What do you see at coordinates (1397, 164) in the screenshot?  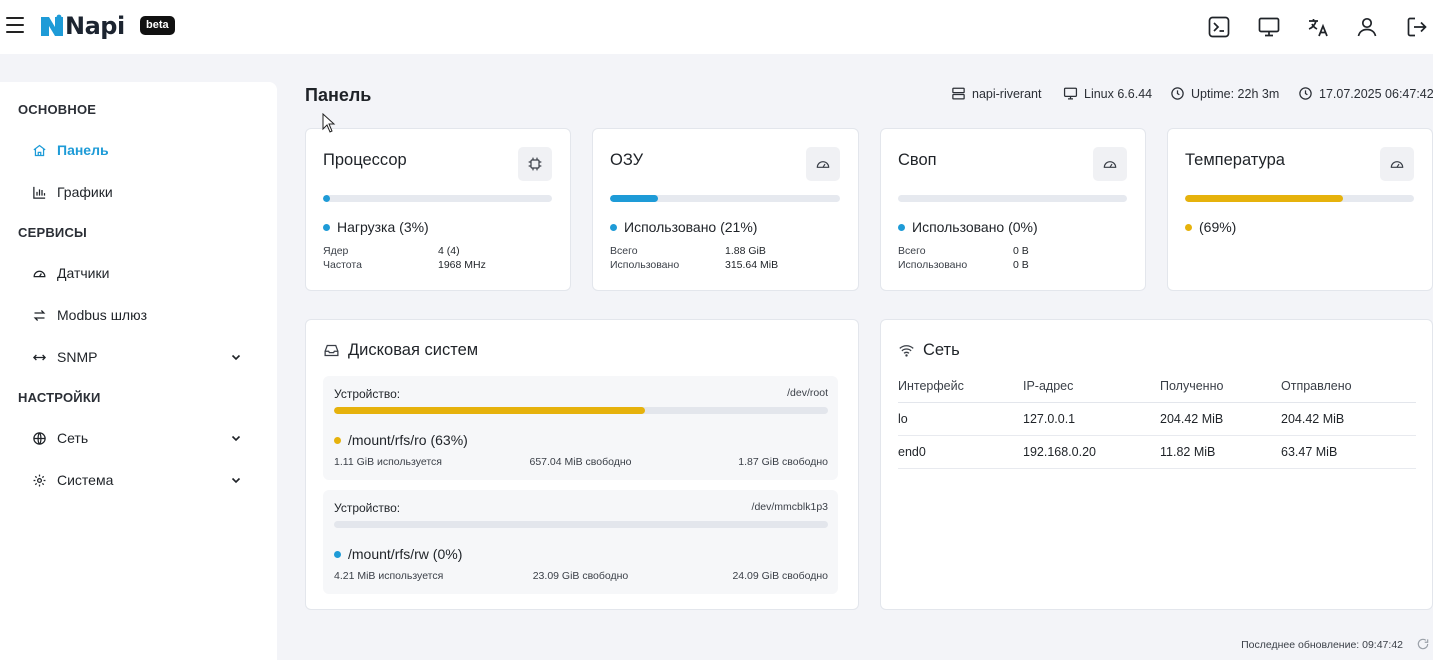 I see `temperature-card-button` at bounding box center [1397, 164].